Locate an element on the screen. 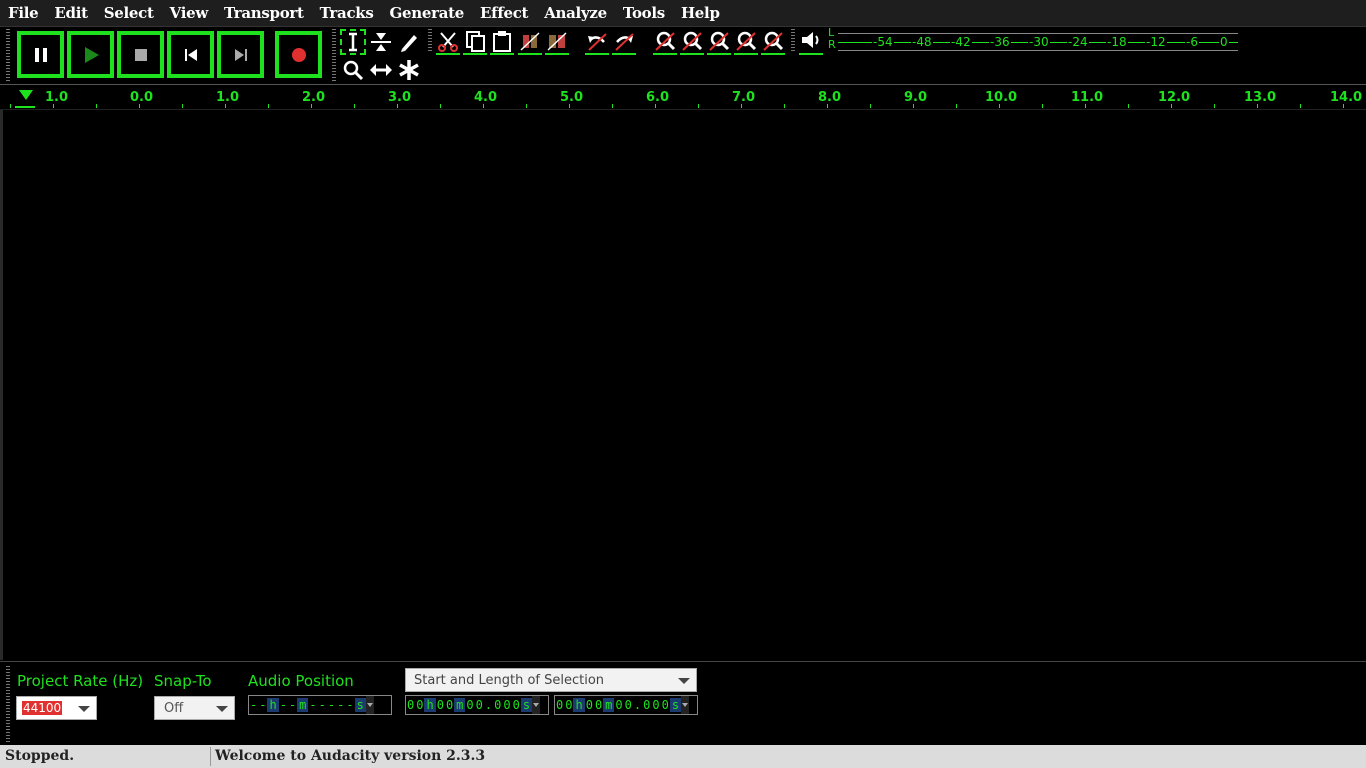 The width and height of the screenshot is (1366, 768). skip-to-start-button is located at coordinates (190, 54).